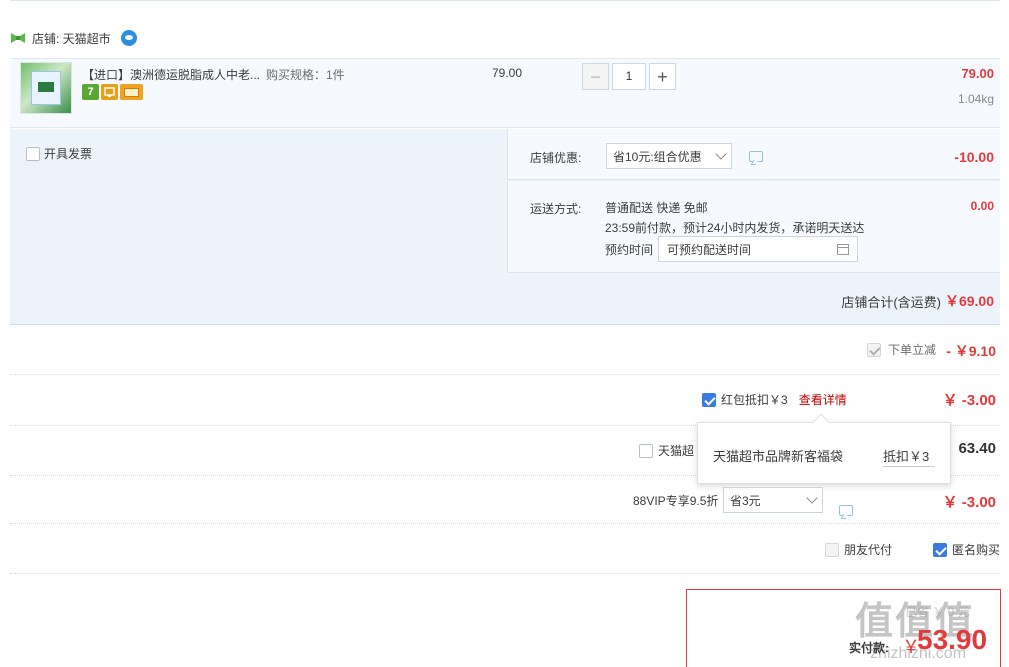  I want to click on quantity-stepper: − 1 +, so click(629, 76).